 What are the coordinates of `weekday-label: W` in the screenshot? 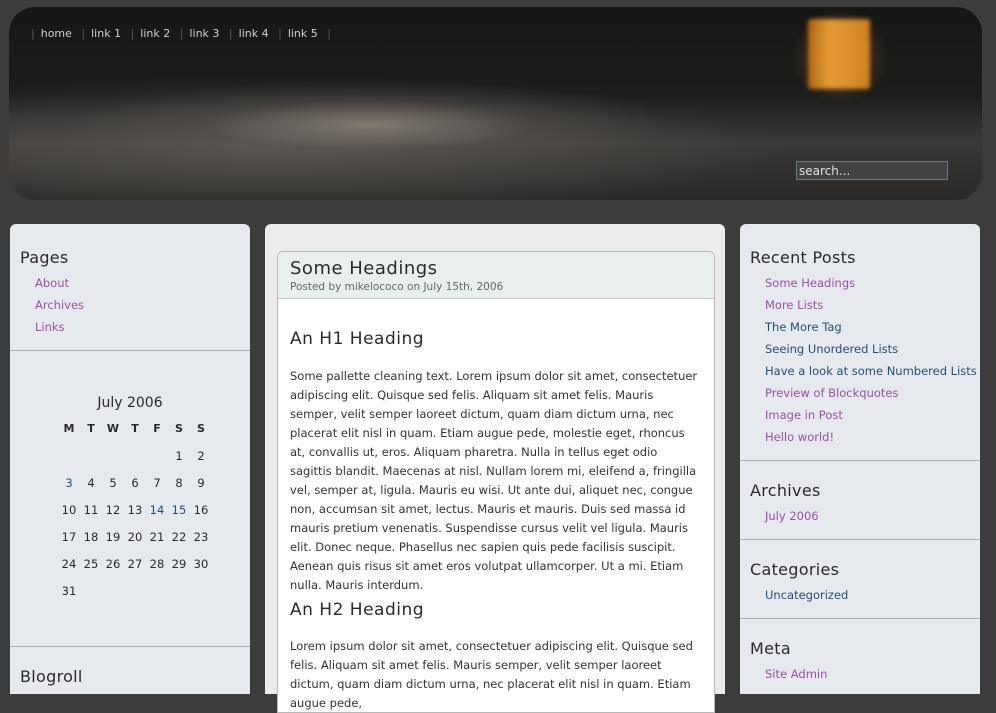 It's located at (113, 428).